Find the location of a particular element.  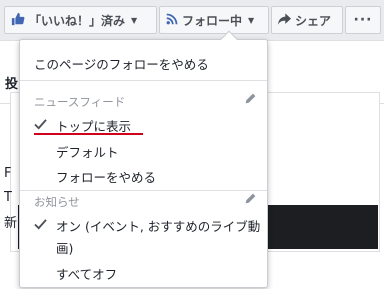

liked-label: 「いいね！」済み is located at coordinates (77, 20).